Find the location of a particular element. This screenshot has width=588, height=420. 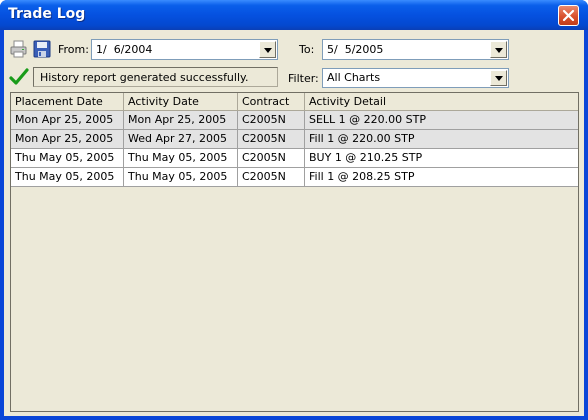

cell-activity-detail: Fill 1 @ 208.25 STP is located at coordinates (441, 177).